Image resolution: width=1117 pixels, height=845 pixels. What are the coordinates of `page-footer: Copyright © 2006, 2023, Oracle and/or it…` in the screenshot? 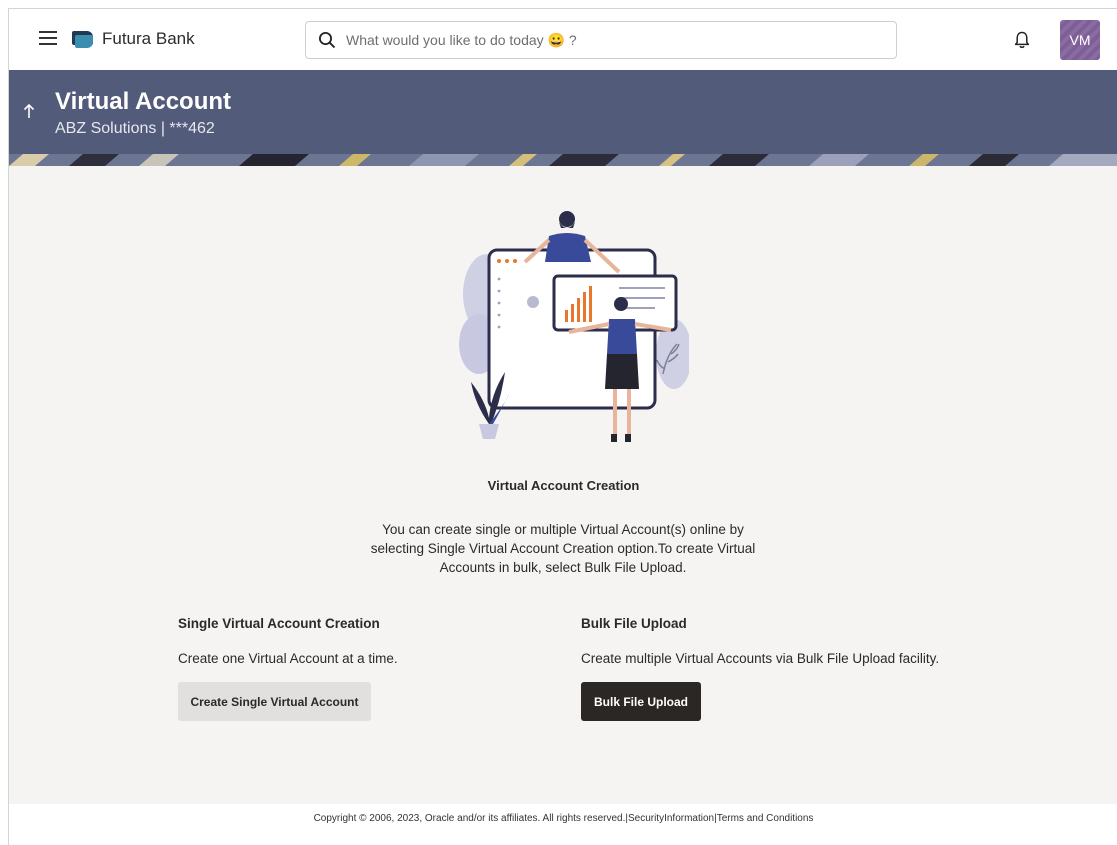 It's located at (563, 824).